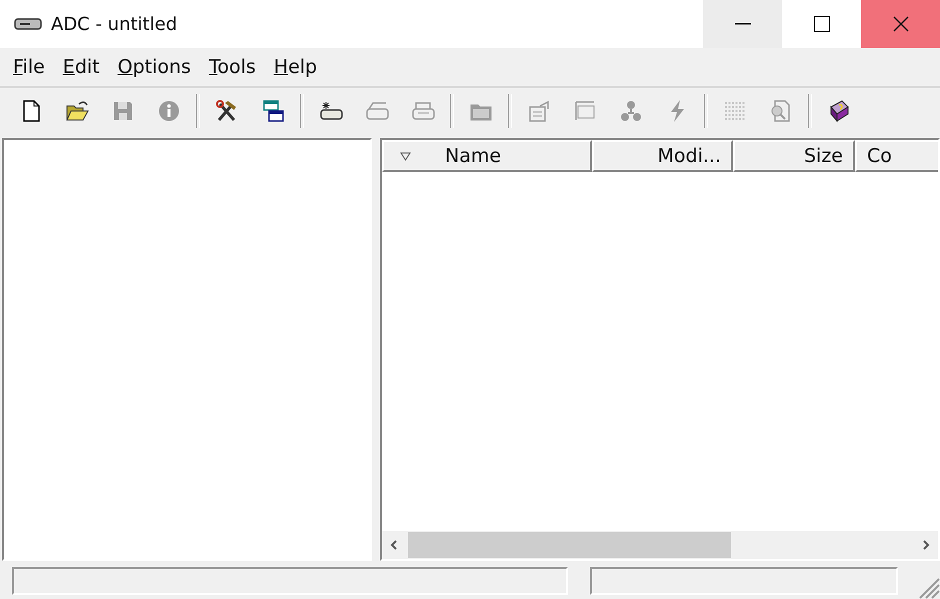  I want to click on minimize-icon, so click(742, 24).